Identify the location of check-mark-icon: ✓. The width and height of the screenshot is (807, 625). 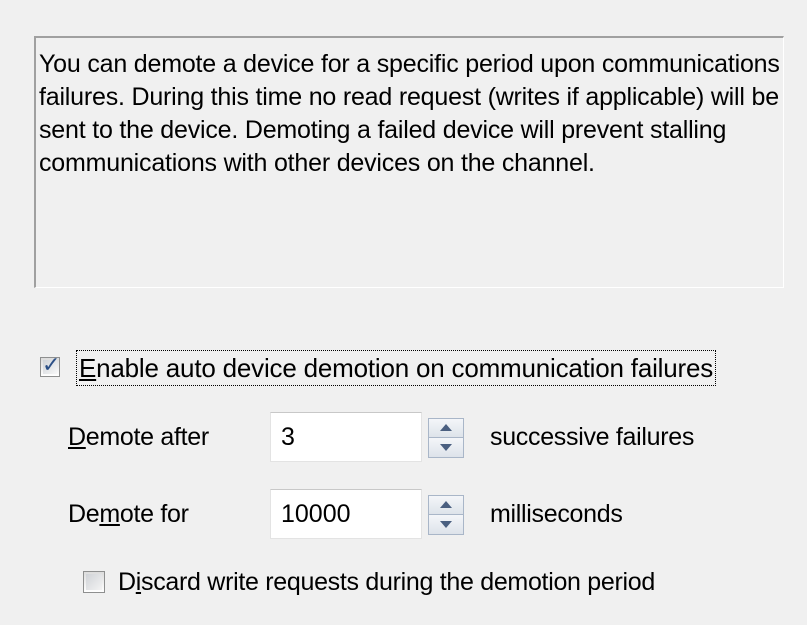
(51, 365).